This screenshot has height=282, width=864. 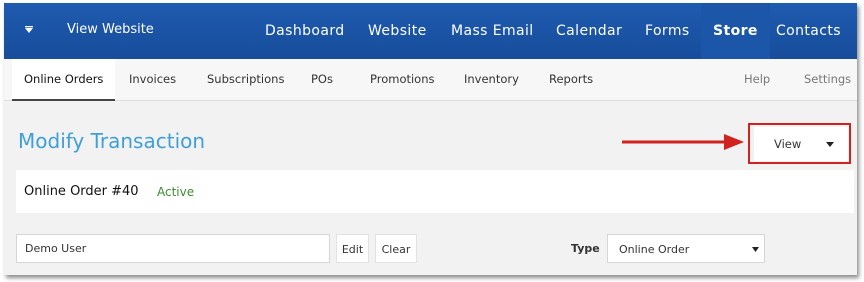 I want to click on nav-mass-email: Mass Email, so click(x=492, y=31).